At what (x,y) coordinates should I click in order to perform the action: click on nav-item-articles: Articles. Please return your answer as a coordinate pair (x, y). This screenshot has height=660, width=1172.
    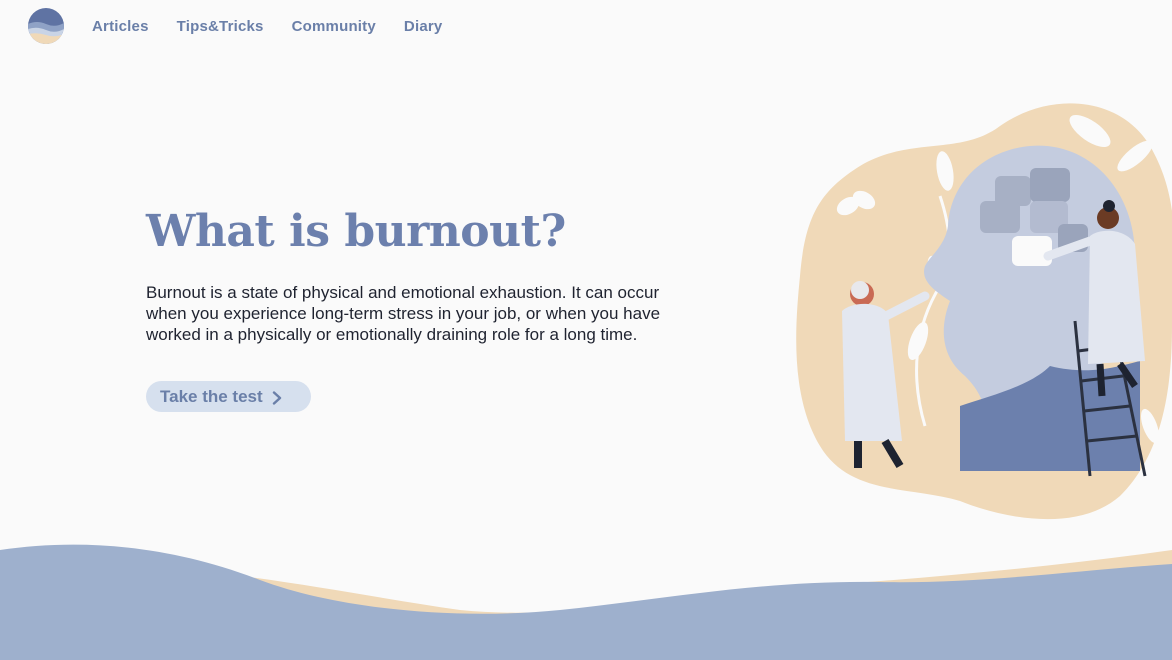
    Looking at the image, I should click on (120, 26).